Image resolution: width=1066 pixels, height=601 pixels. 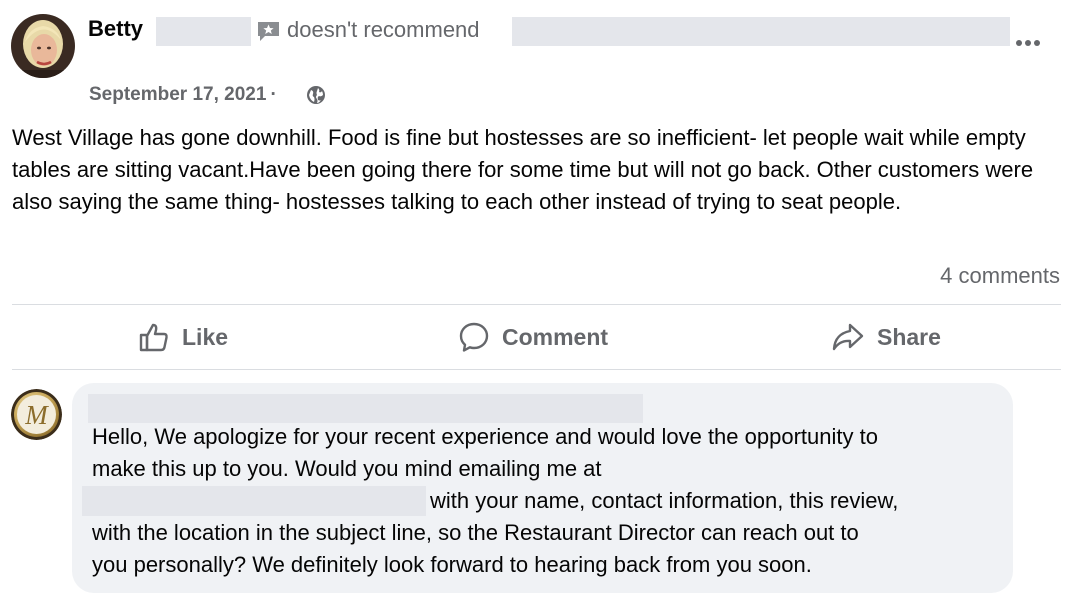 I want to click on business-avatar: M, so click(x=36, y=414).